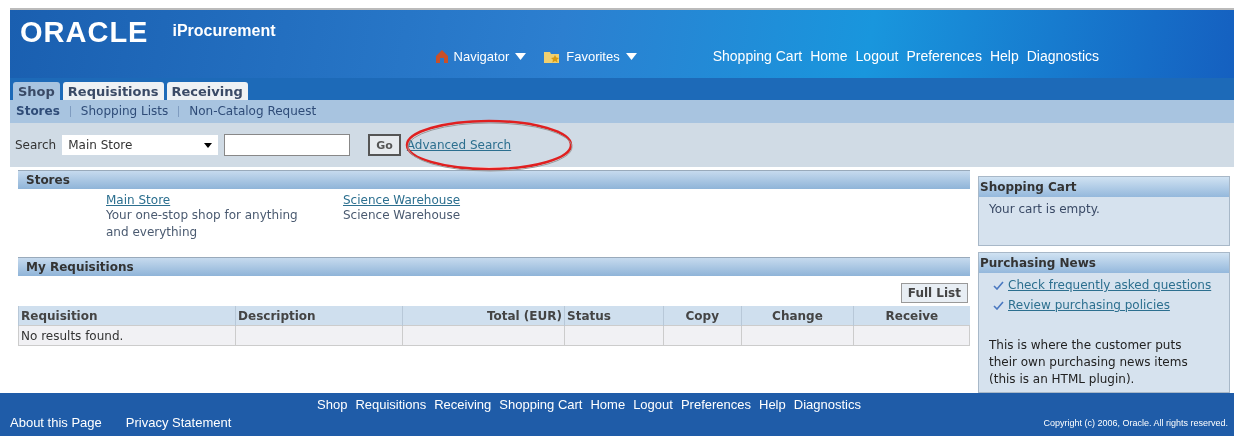  Describe the element at coordinates (441, 56) in the screenshot. I see `house-icon` at that location.